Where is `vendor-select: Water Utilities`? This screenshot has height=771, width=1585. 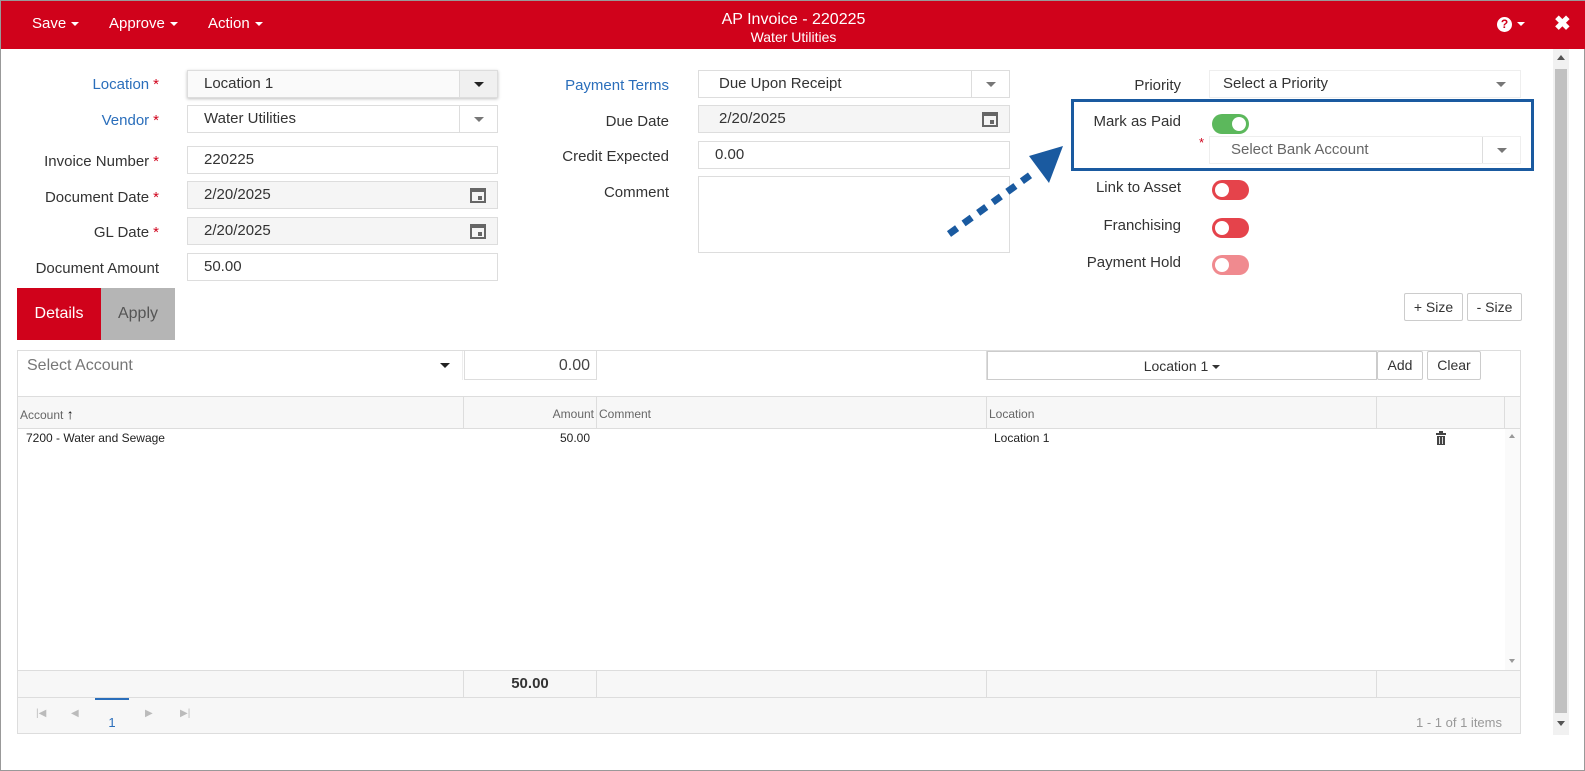
vendor-select: Water Utilities is located at coordinates (342, 119).